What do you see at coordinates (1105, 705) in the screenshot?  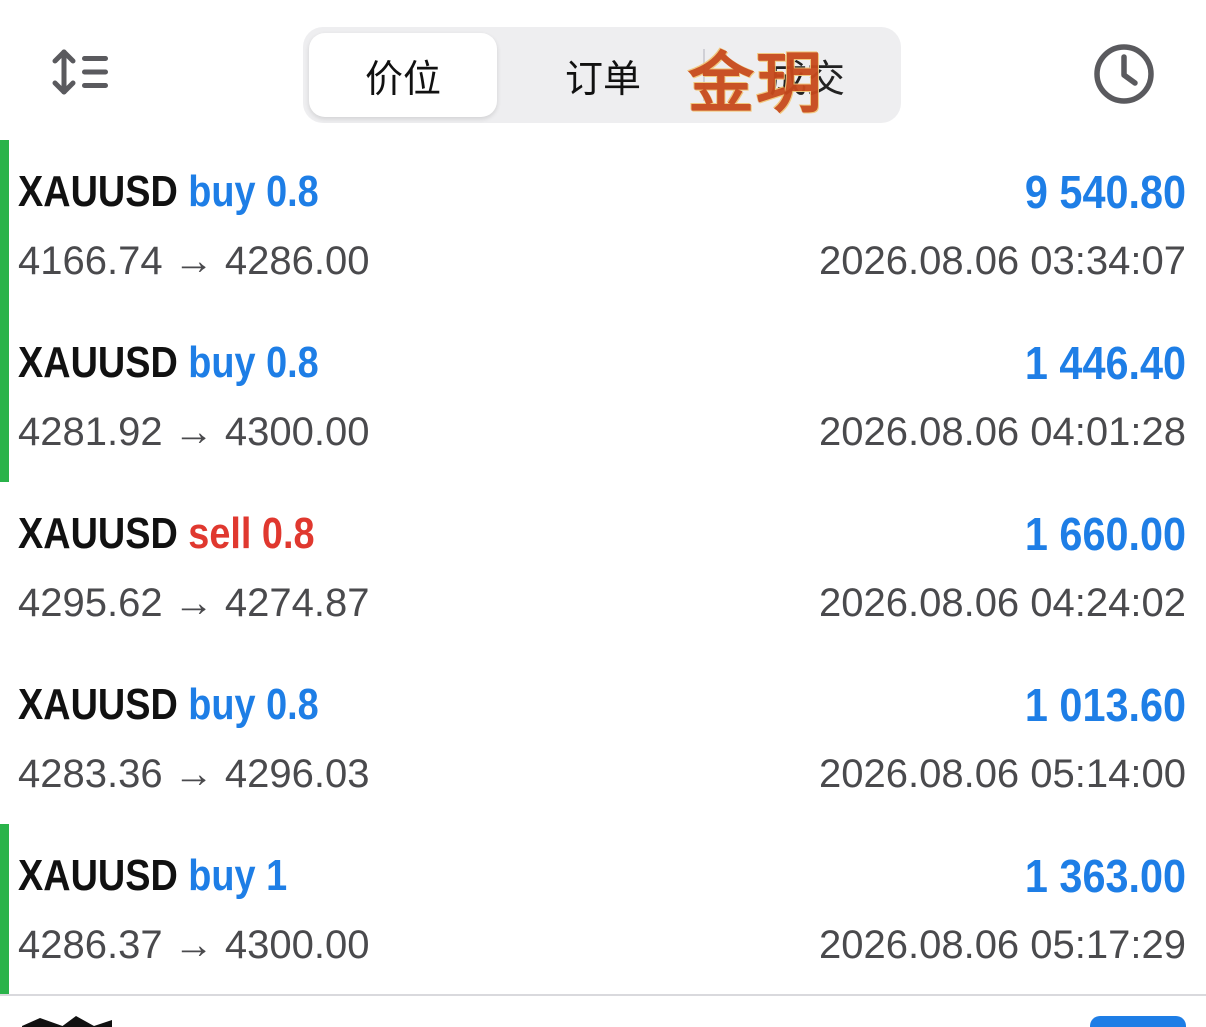 I see `deal-profit: 1 013.60` at bounding box center [1105, 705].